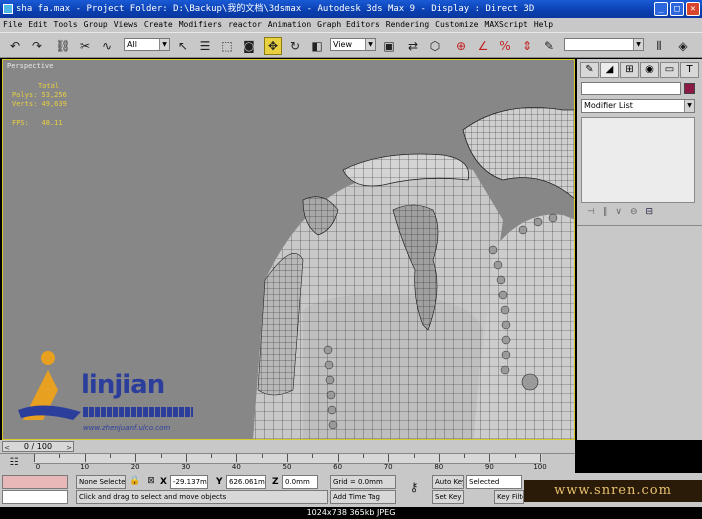 The height and width of the screenshot is (519, 702). Describe the element at coordinates (659, 46) in the screenshot. I see `mirror-tool-icon: ⫴` at that location.